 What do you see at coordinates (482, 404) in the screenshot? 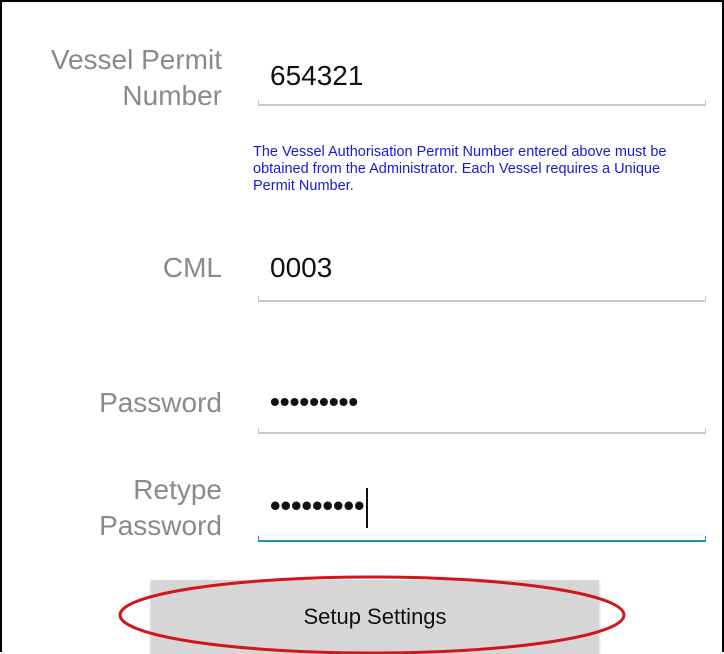
I see `password-input: •••••••••` at bounding box center [482, 404].